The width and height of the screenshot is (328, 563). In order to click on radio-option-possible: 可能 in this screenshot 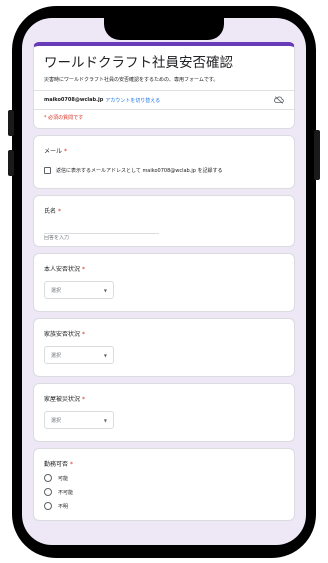, I will do `click(164, 478)`.